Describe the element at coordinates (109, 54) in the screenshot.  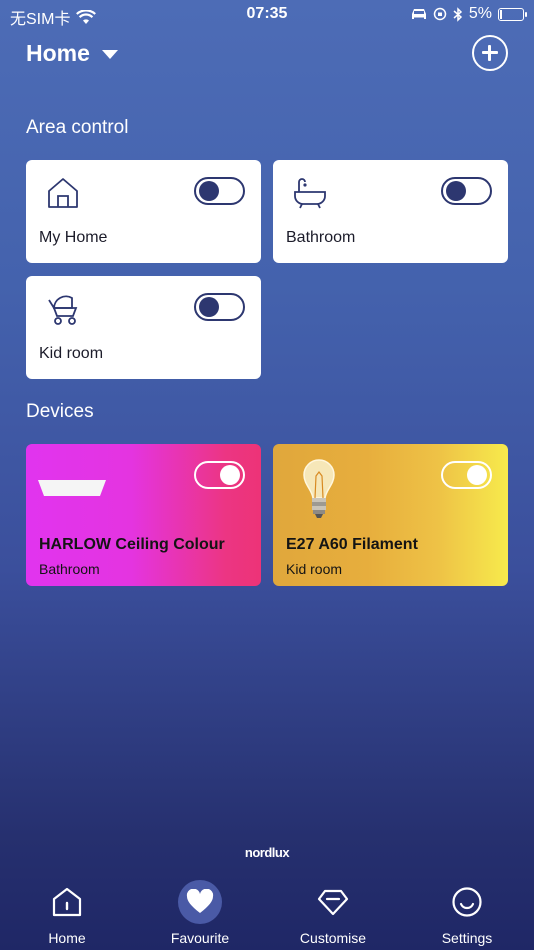
I see `chevron-down-icon` at that location.